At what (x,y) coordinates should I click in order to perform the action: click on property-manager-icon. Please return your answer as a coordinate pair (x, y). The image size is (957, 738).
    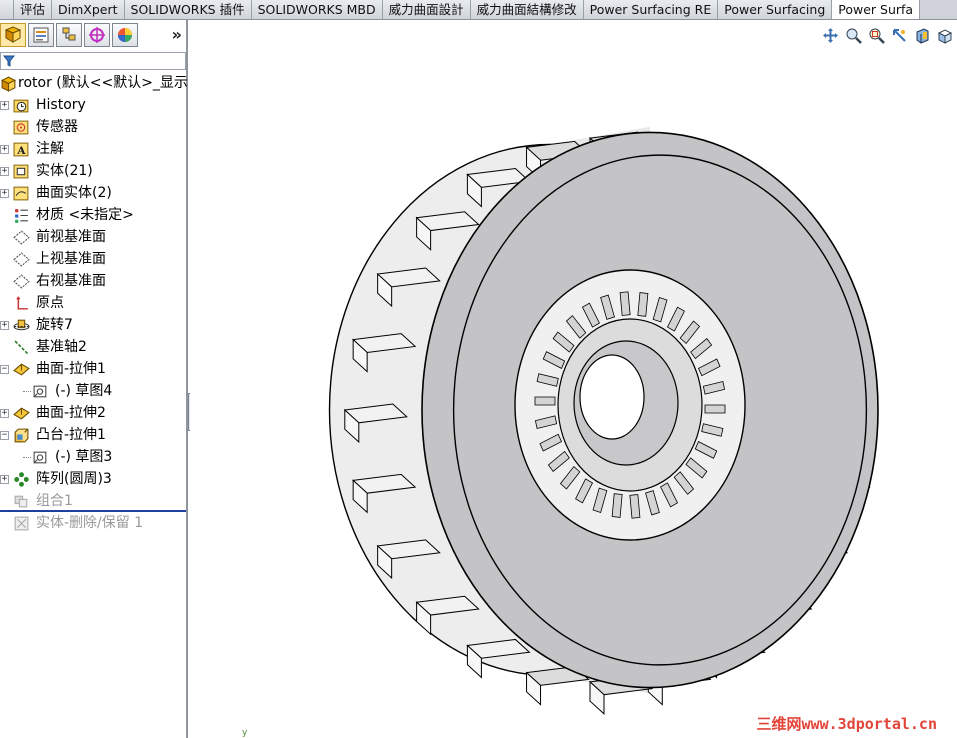
    Looking at the image, I should click on (41, 35).